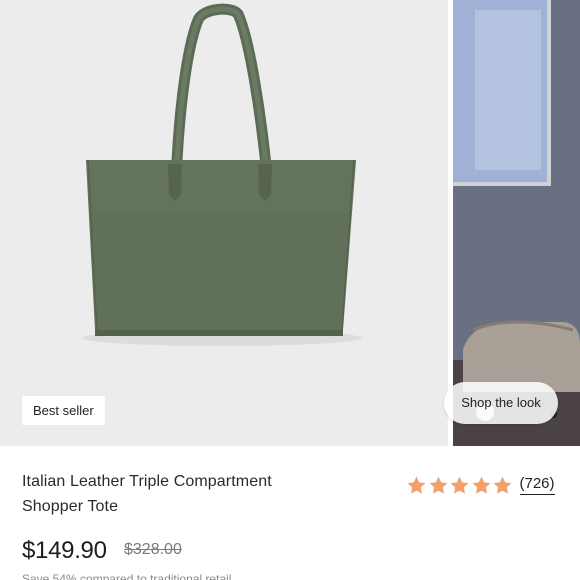 The height and width of the screenshot is (580, 580). I want to click on product-rating: (726), so click(480, 485).